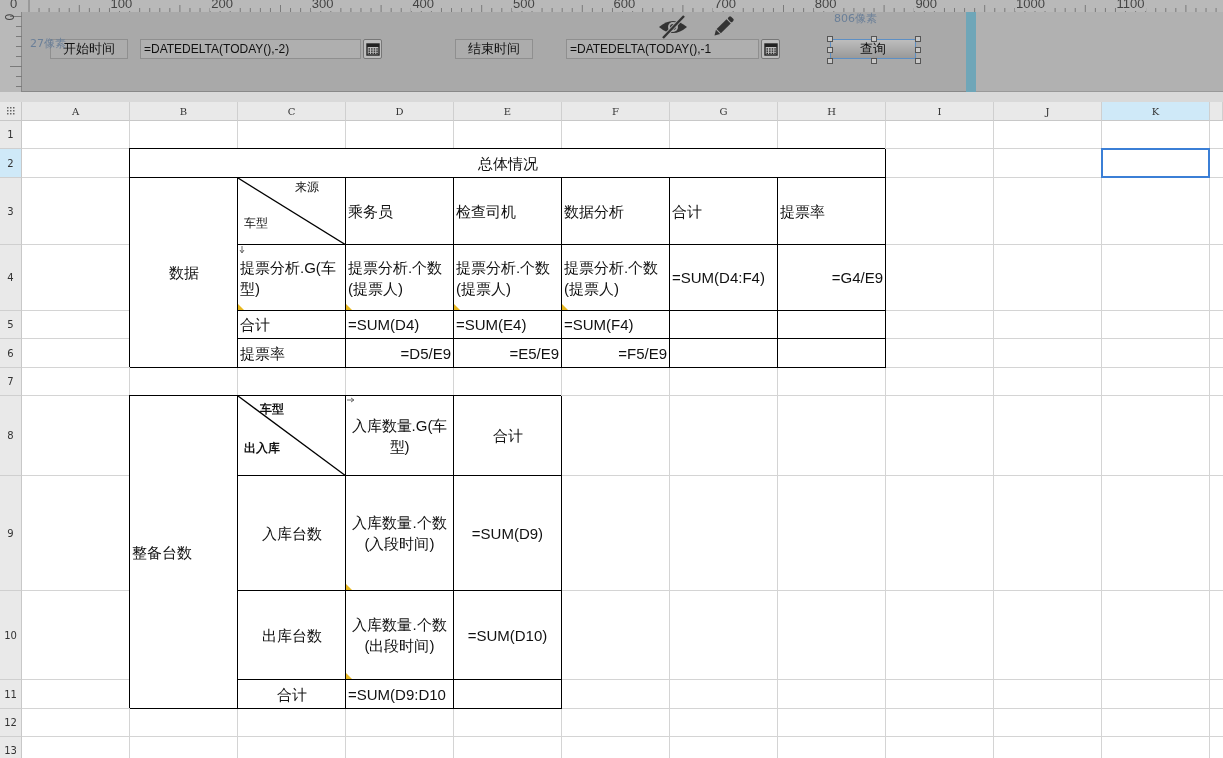  What do you see at coordinates (400, 111) in the screenshot?
I see `column-header: D` at bounding box center [400, 111].